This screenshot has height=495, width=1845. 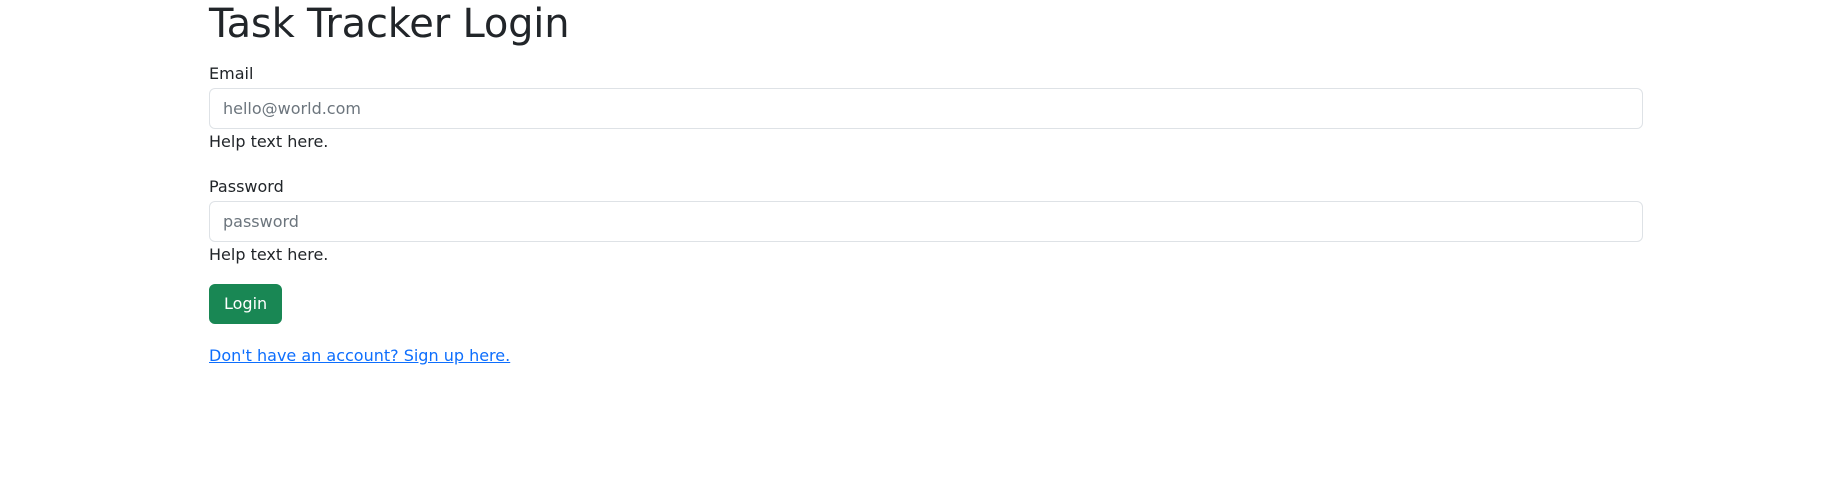 I want to click on email-help-text: Help text here., so click(x=269, y=141).